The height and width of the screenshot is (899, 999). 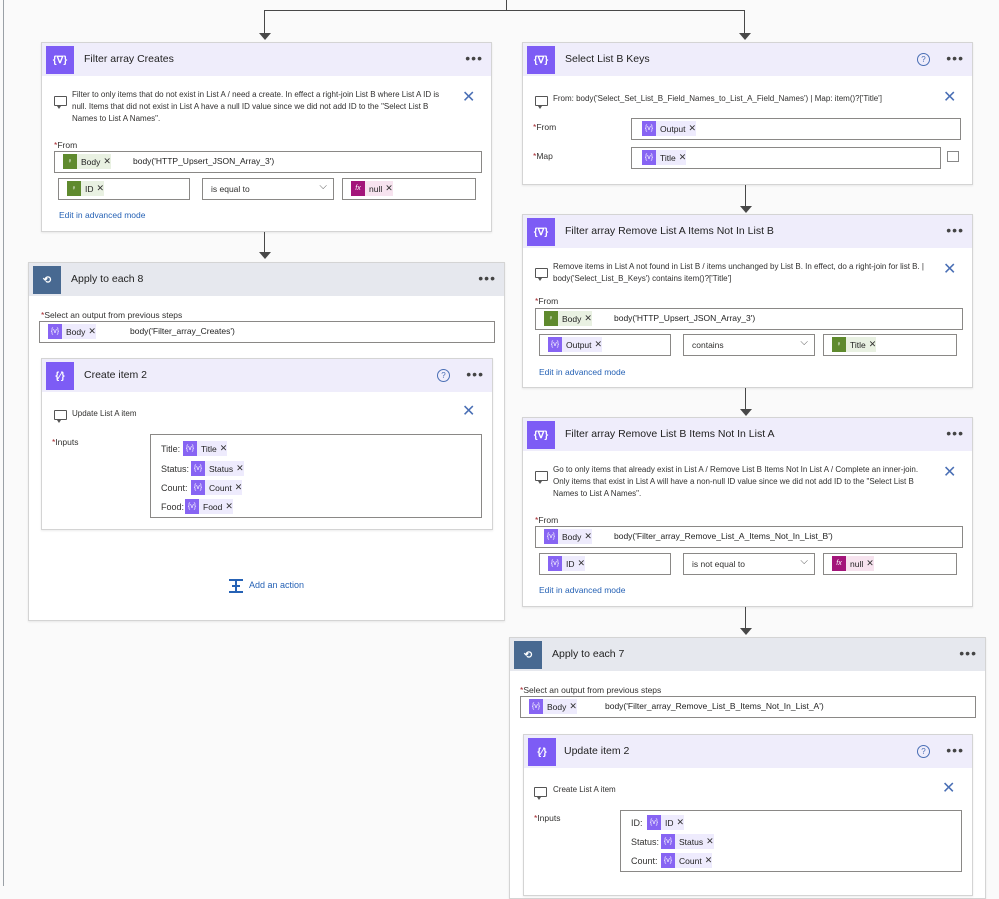 I want to click on condition-operator-dropdown: is equal to ⌵, so click(x=268, y=189).